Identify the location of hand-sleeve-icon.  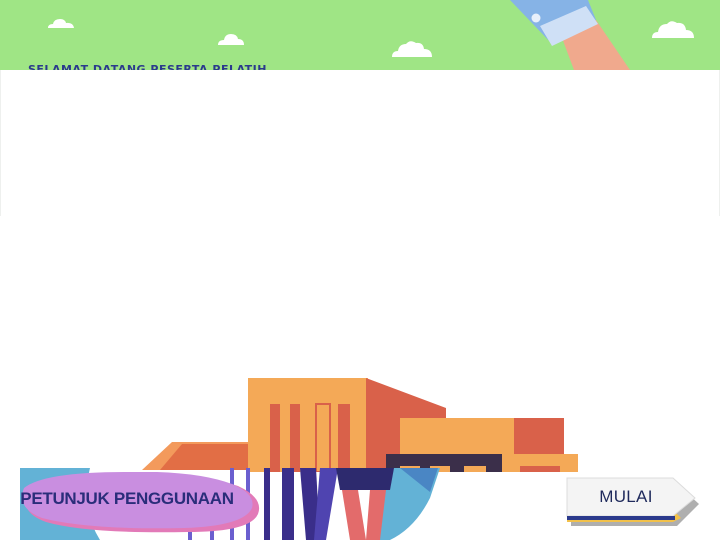
(570, 35).